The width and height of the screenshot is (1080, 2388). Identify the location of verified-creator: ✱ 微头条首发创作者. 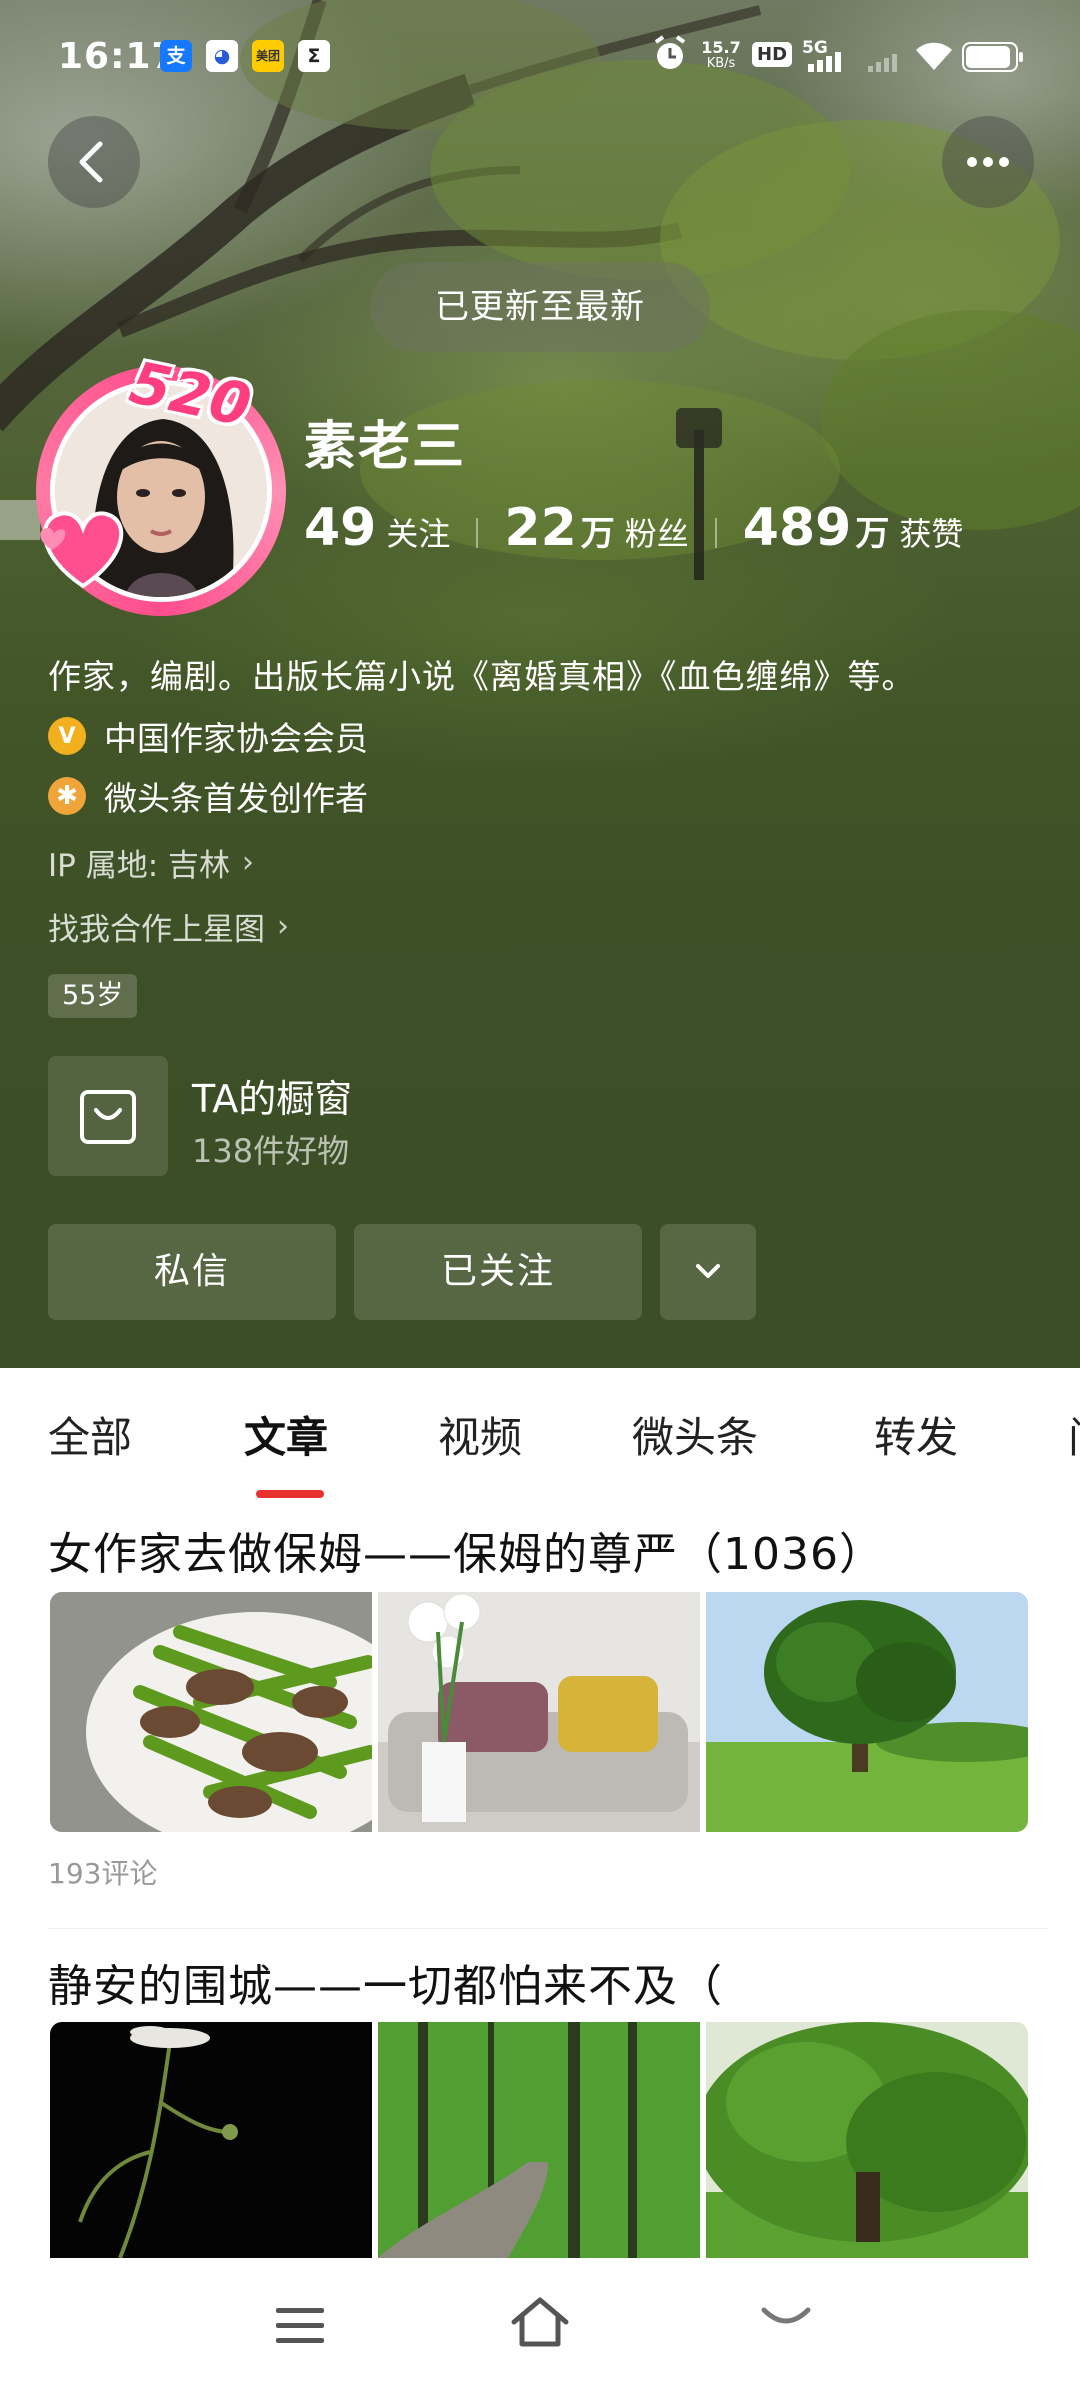
(208, 796).